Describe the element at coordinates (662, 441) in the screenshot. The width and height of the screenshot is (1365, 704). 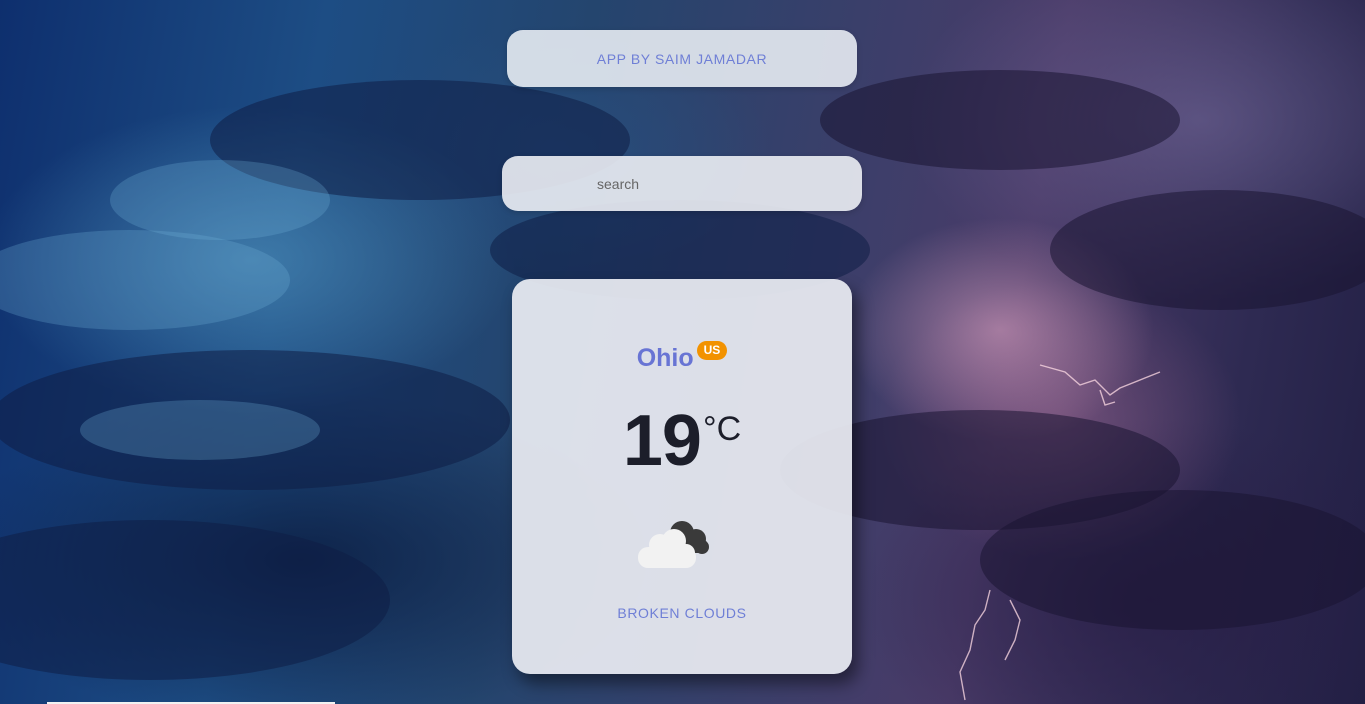
I see `temperature-value: 19` at that location.